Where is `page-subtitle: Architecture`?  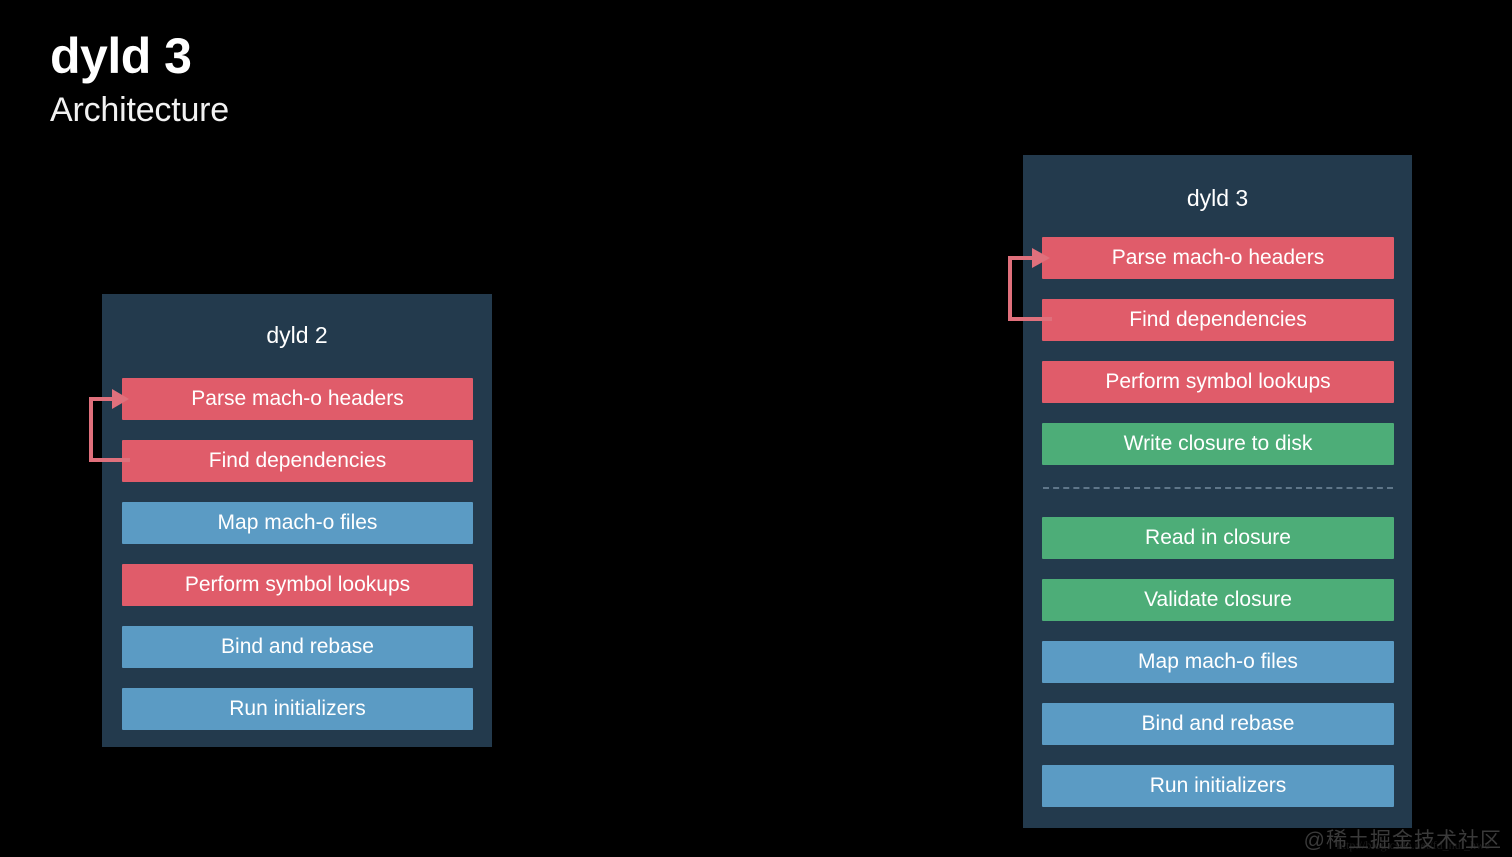
page-subtitle: Architecture is located at coordinates (140, 110).